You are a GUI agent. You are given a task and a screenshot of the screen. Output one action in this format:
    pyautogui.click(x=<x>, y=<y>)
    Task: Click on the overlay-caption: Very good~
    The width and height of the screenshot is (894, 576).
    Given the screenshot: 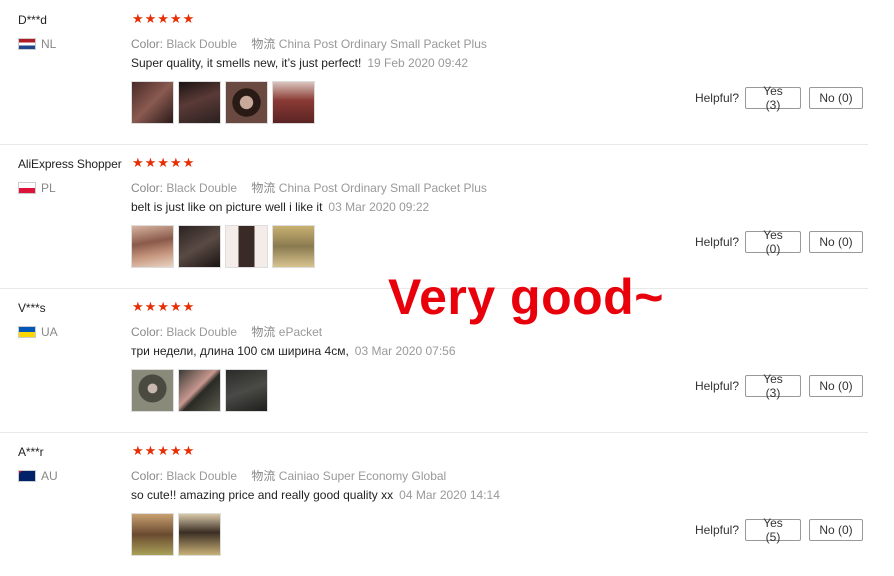 What is the action you would take?
    pyautogui.click(x=526, y=297)
    